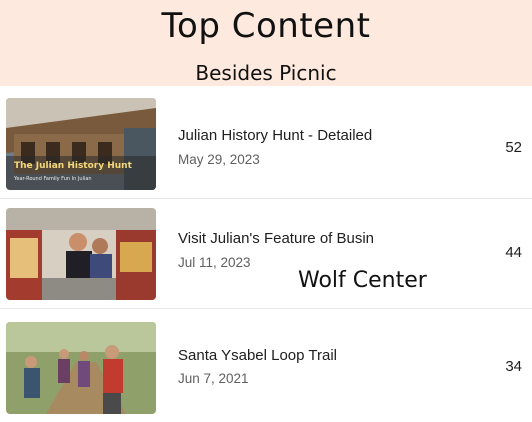 The image size is (532, 422). Describe the element at coordinates (213, 378) in the screenshot. I see `video-date: Jun 7, 2021` at that location.